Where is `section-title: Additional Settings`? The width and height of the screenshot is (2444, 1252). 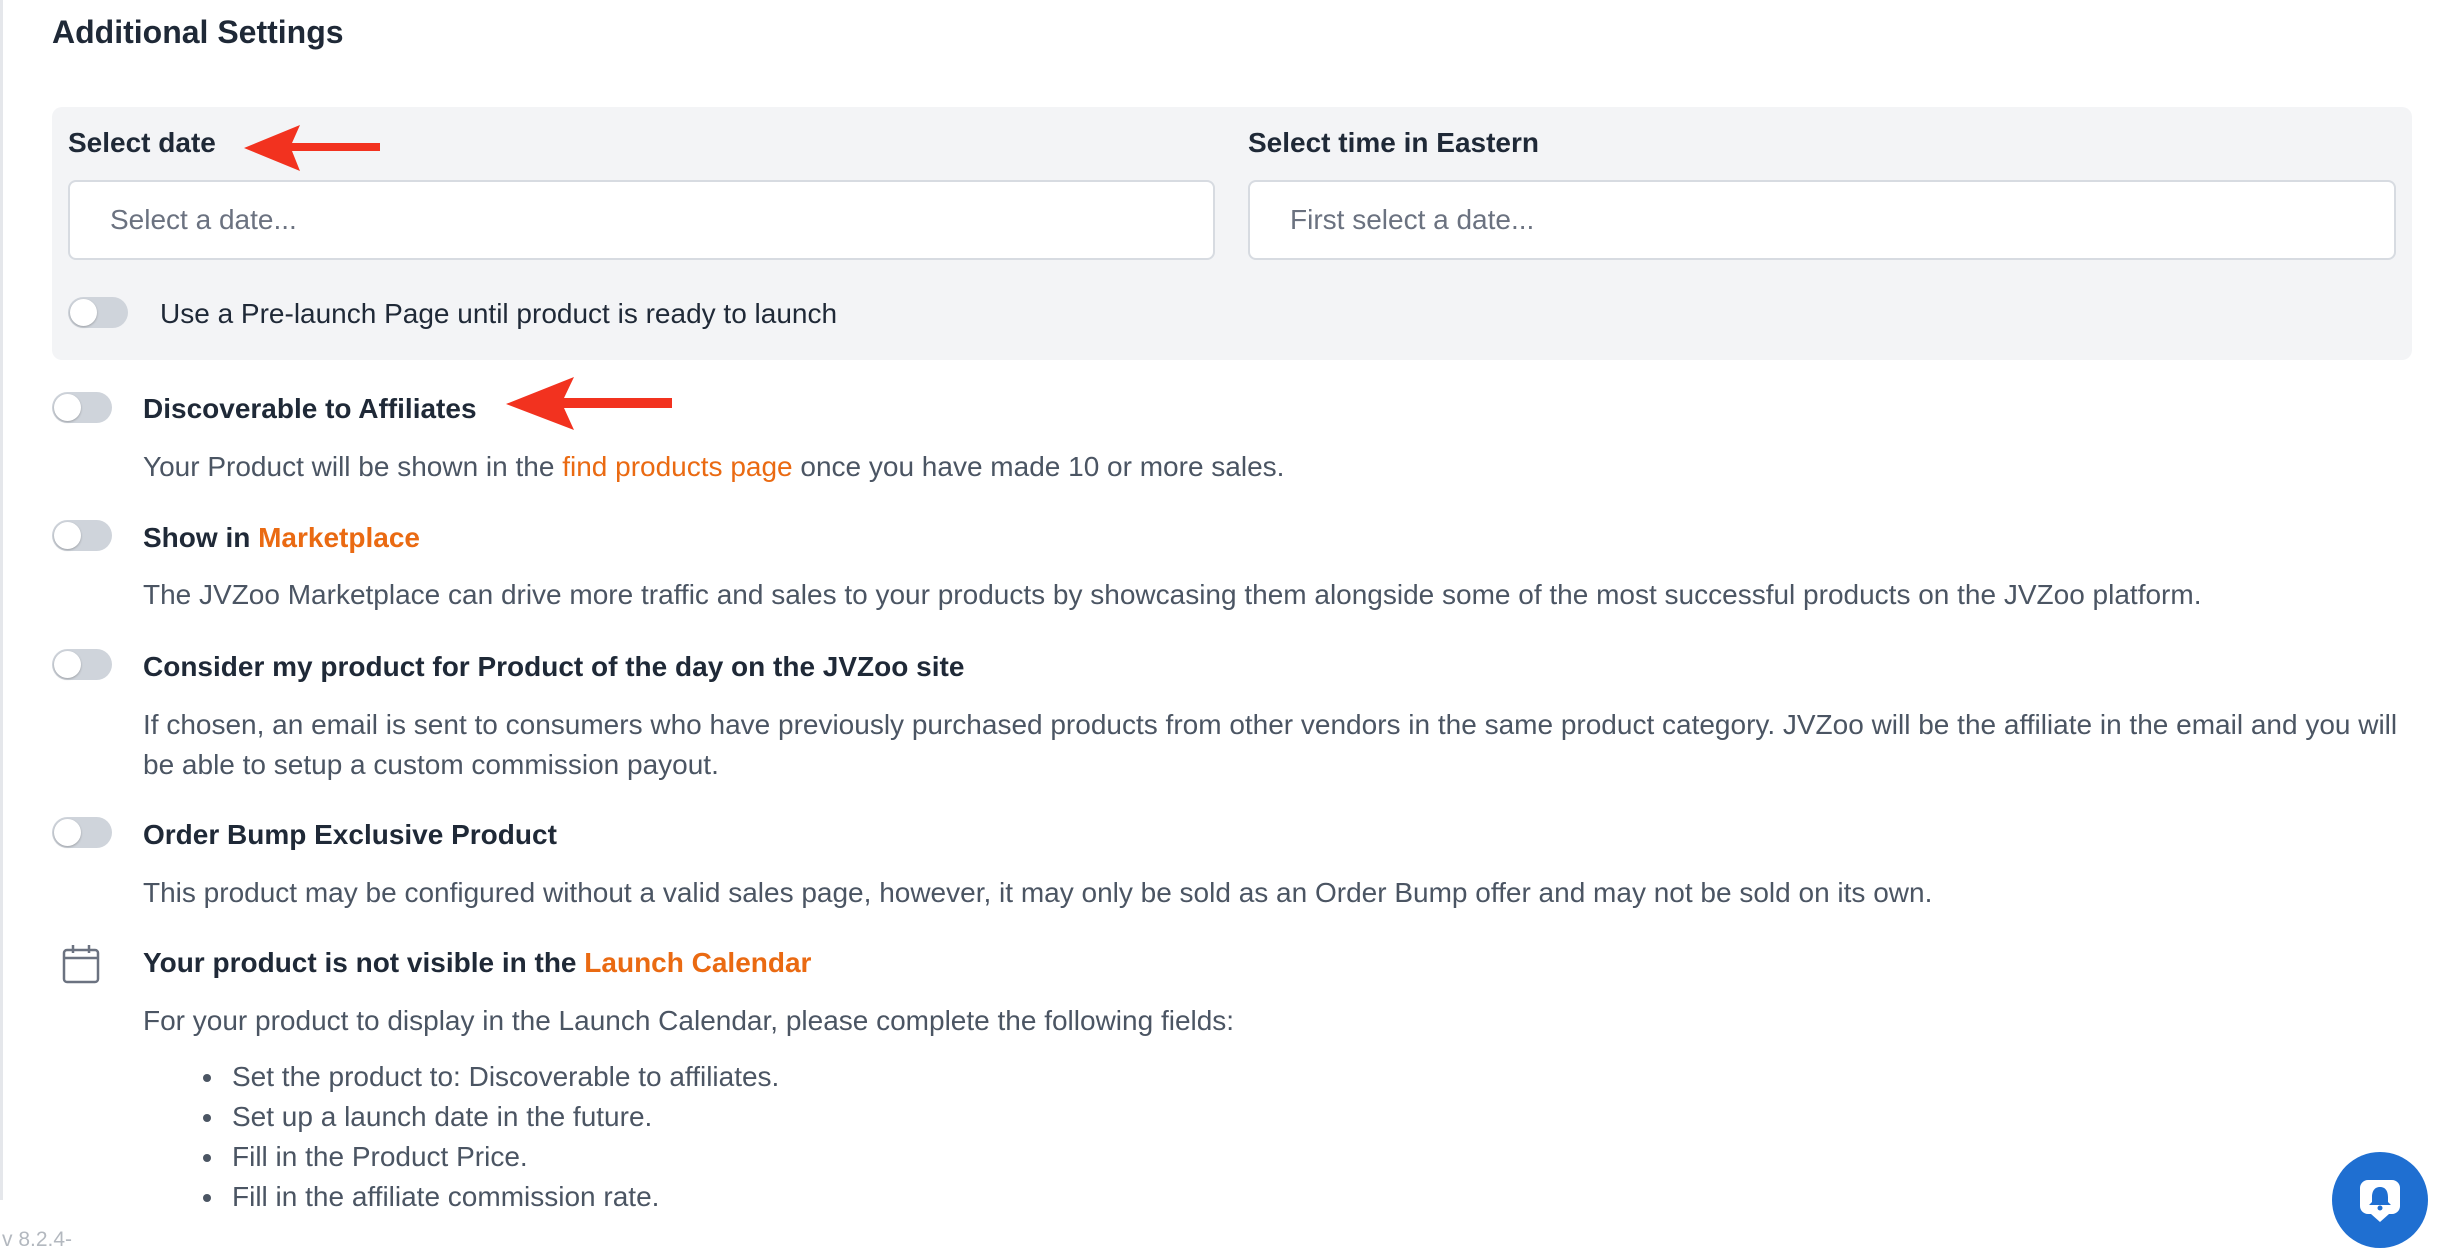 section-title: Additional Settings is located at coordinates (198, 32).